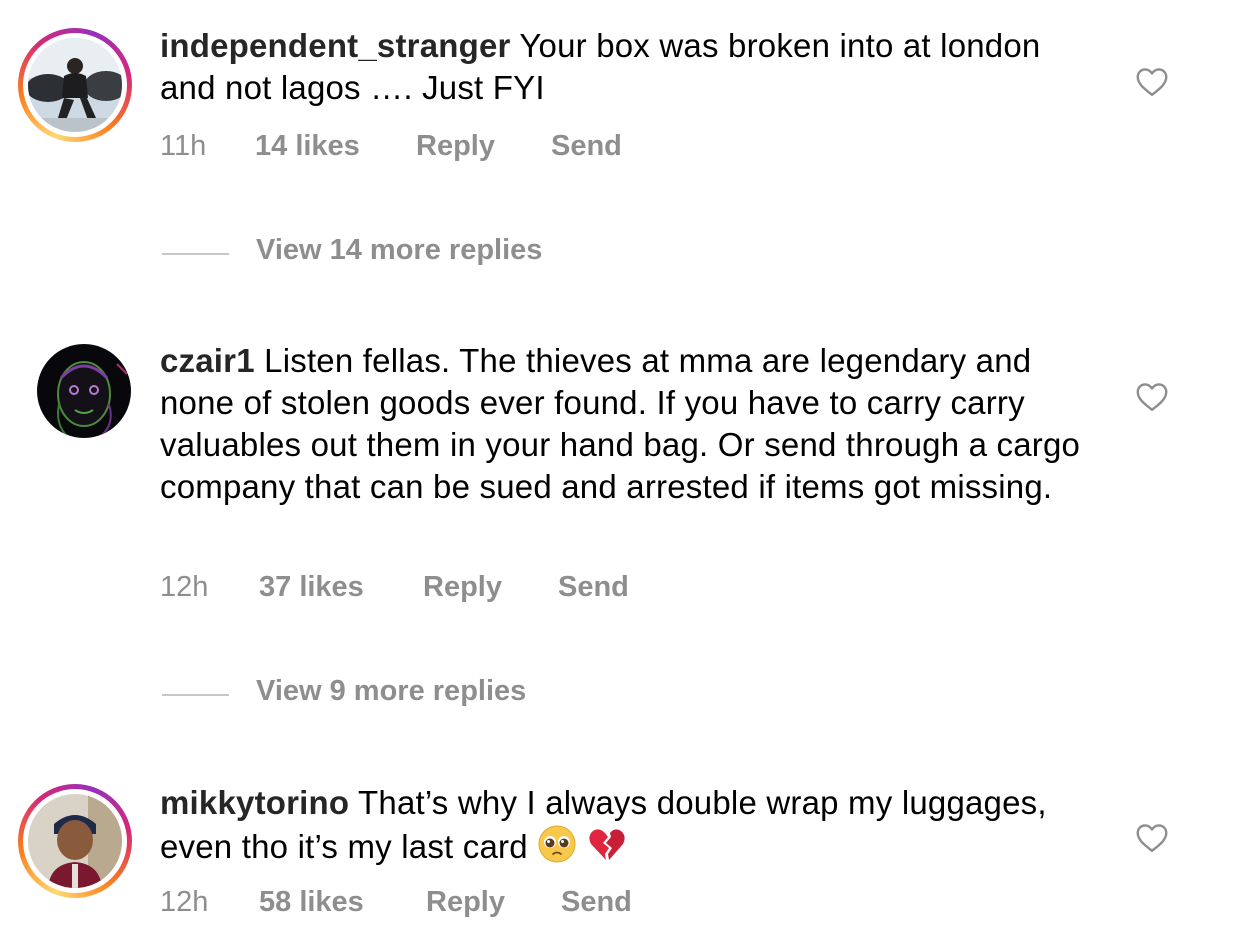 The image size is (1242, 948). I want to click on view-more-replies-label: View 9 more replies, so click(391, 691).